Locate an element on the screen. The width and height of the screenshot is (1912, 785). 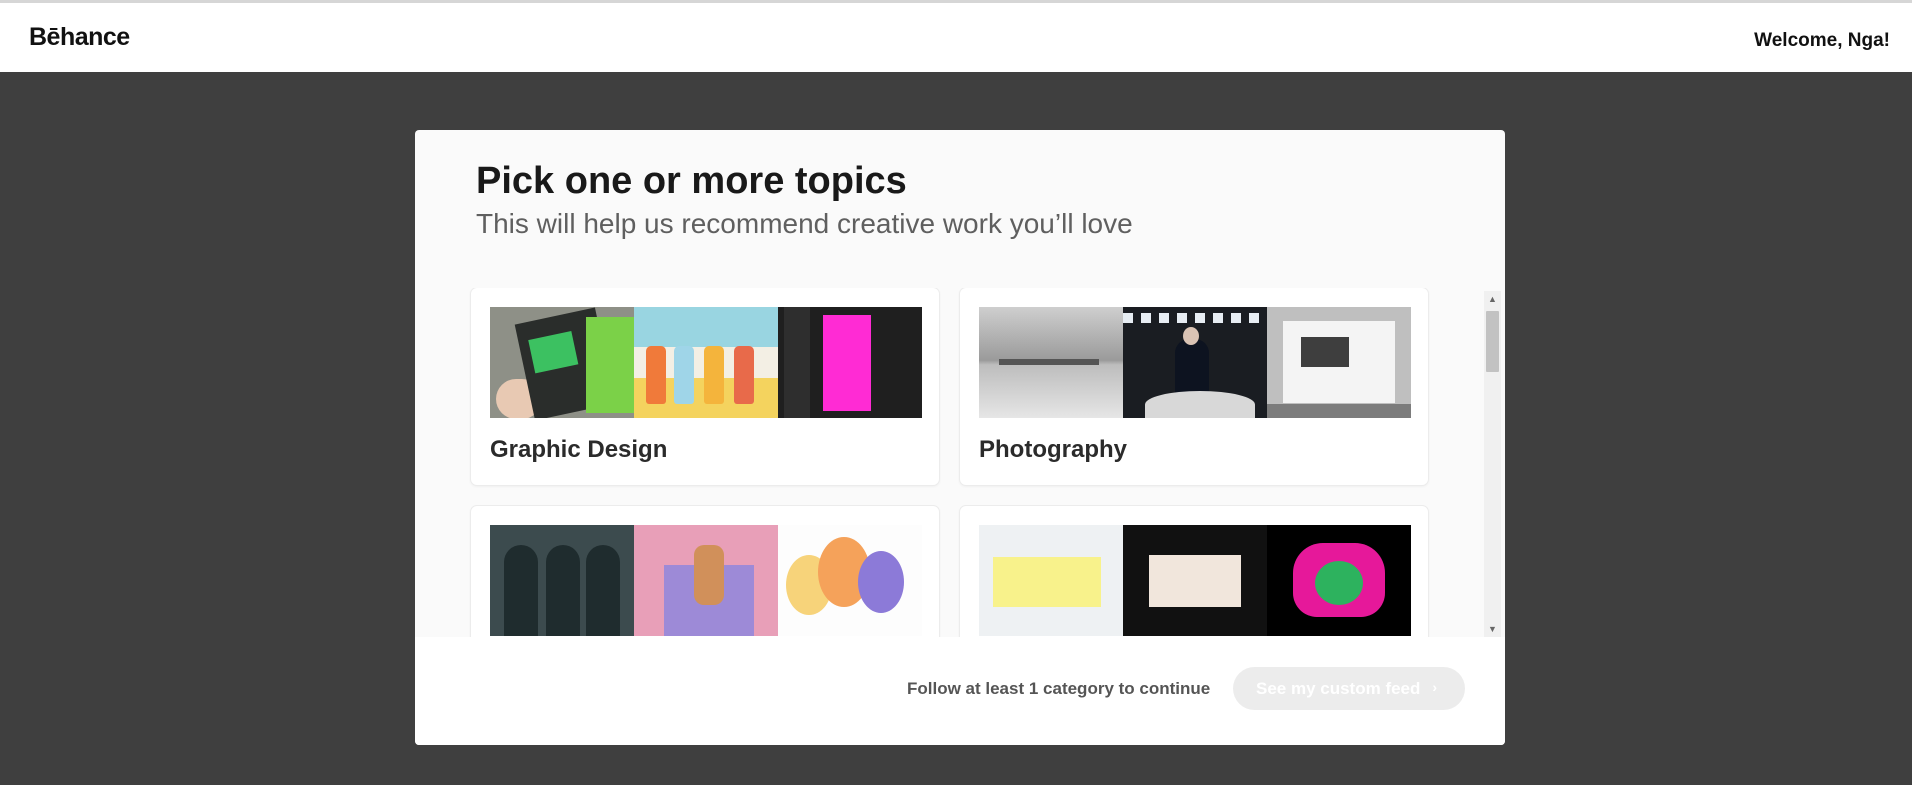
topic-card-photography: Photography is located at coordinates (1194, 386).